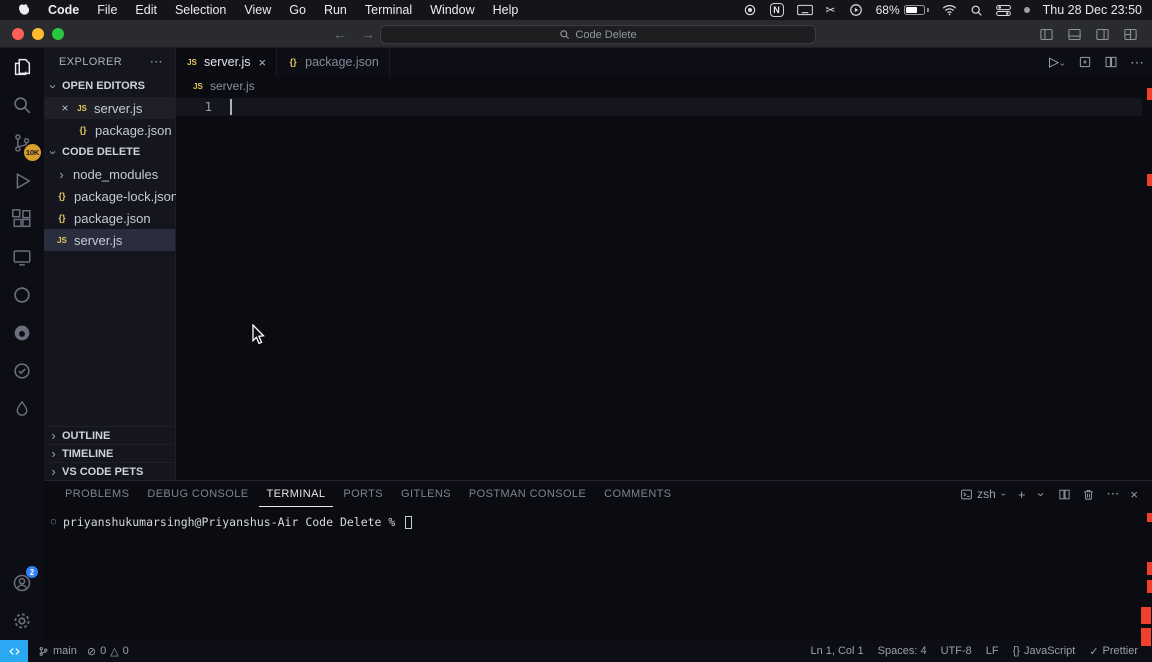  Describe the element at coordinates (22, 257) in the screenshot. I see `remote-explorer-icon` at that location.